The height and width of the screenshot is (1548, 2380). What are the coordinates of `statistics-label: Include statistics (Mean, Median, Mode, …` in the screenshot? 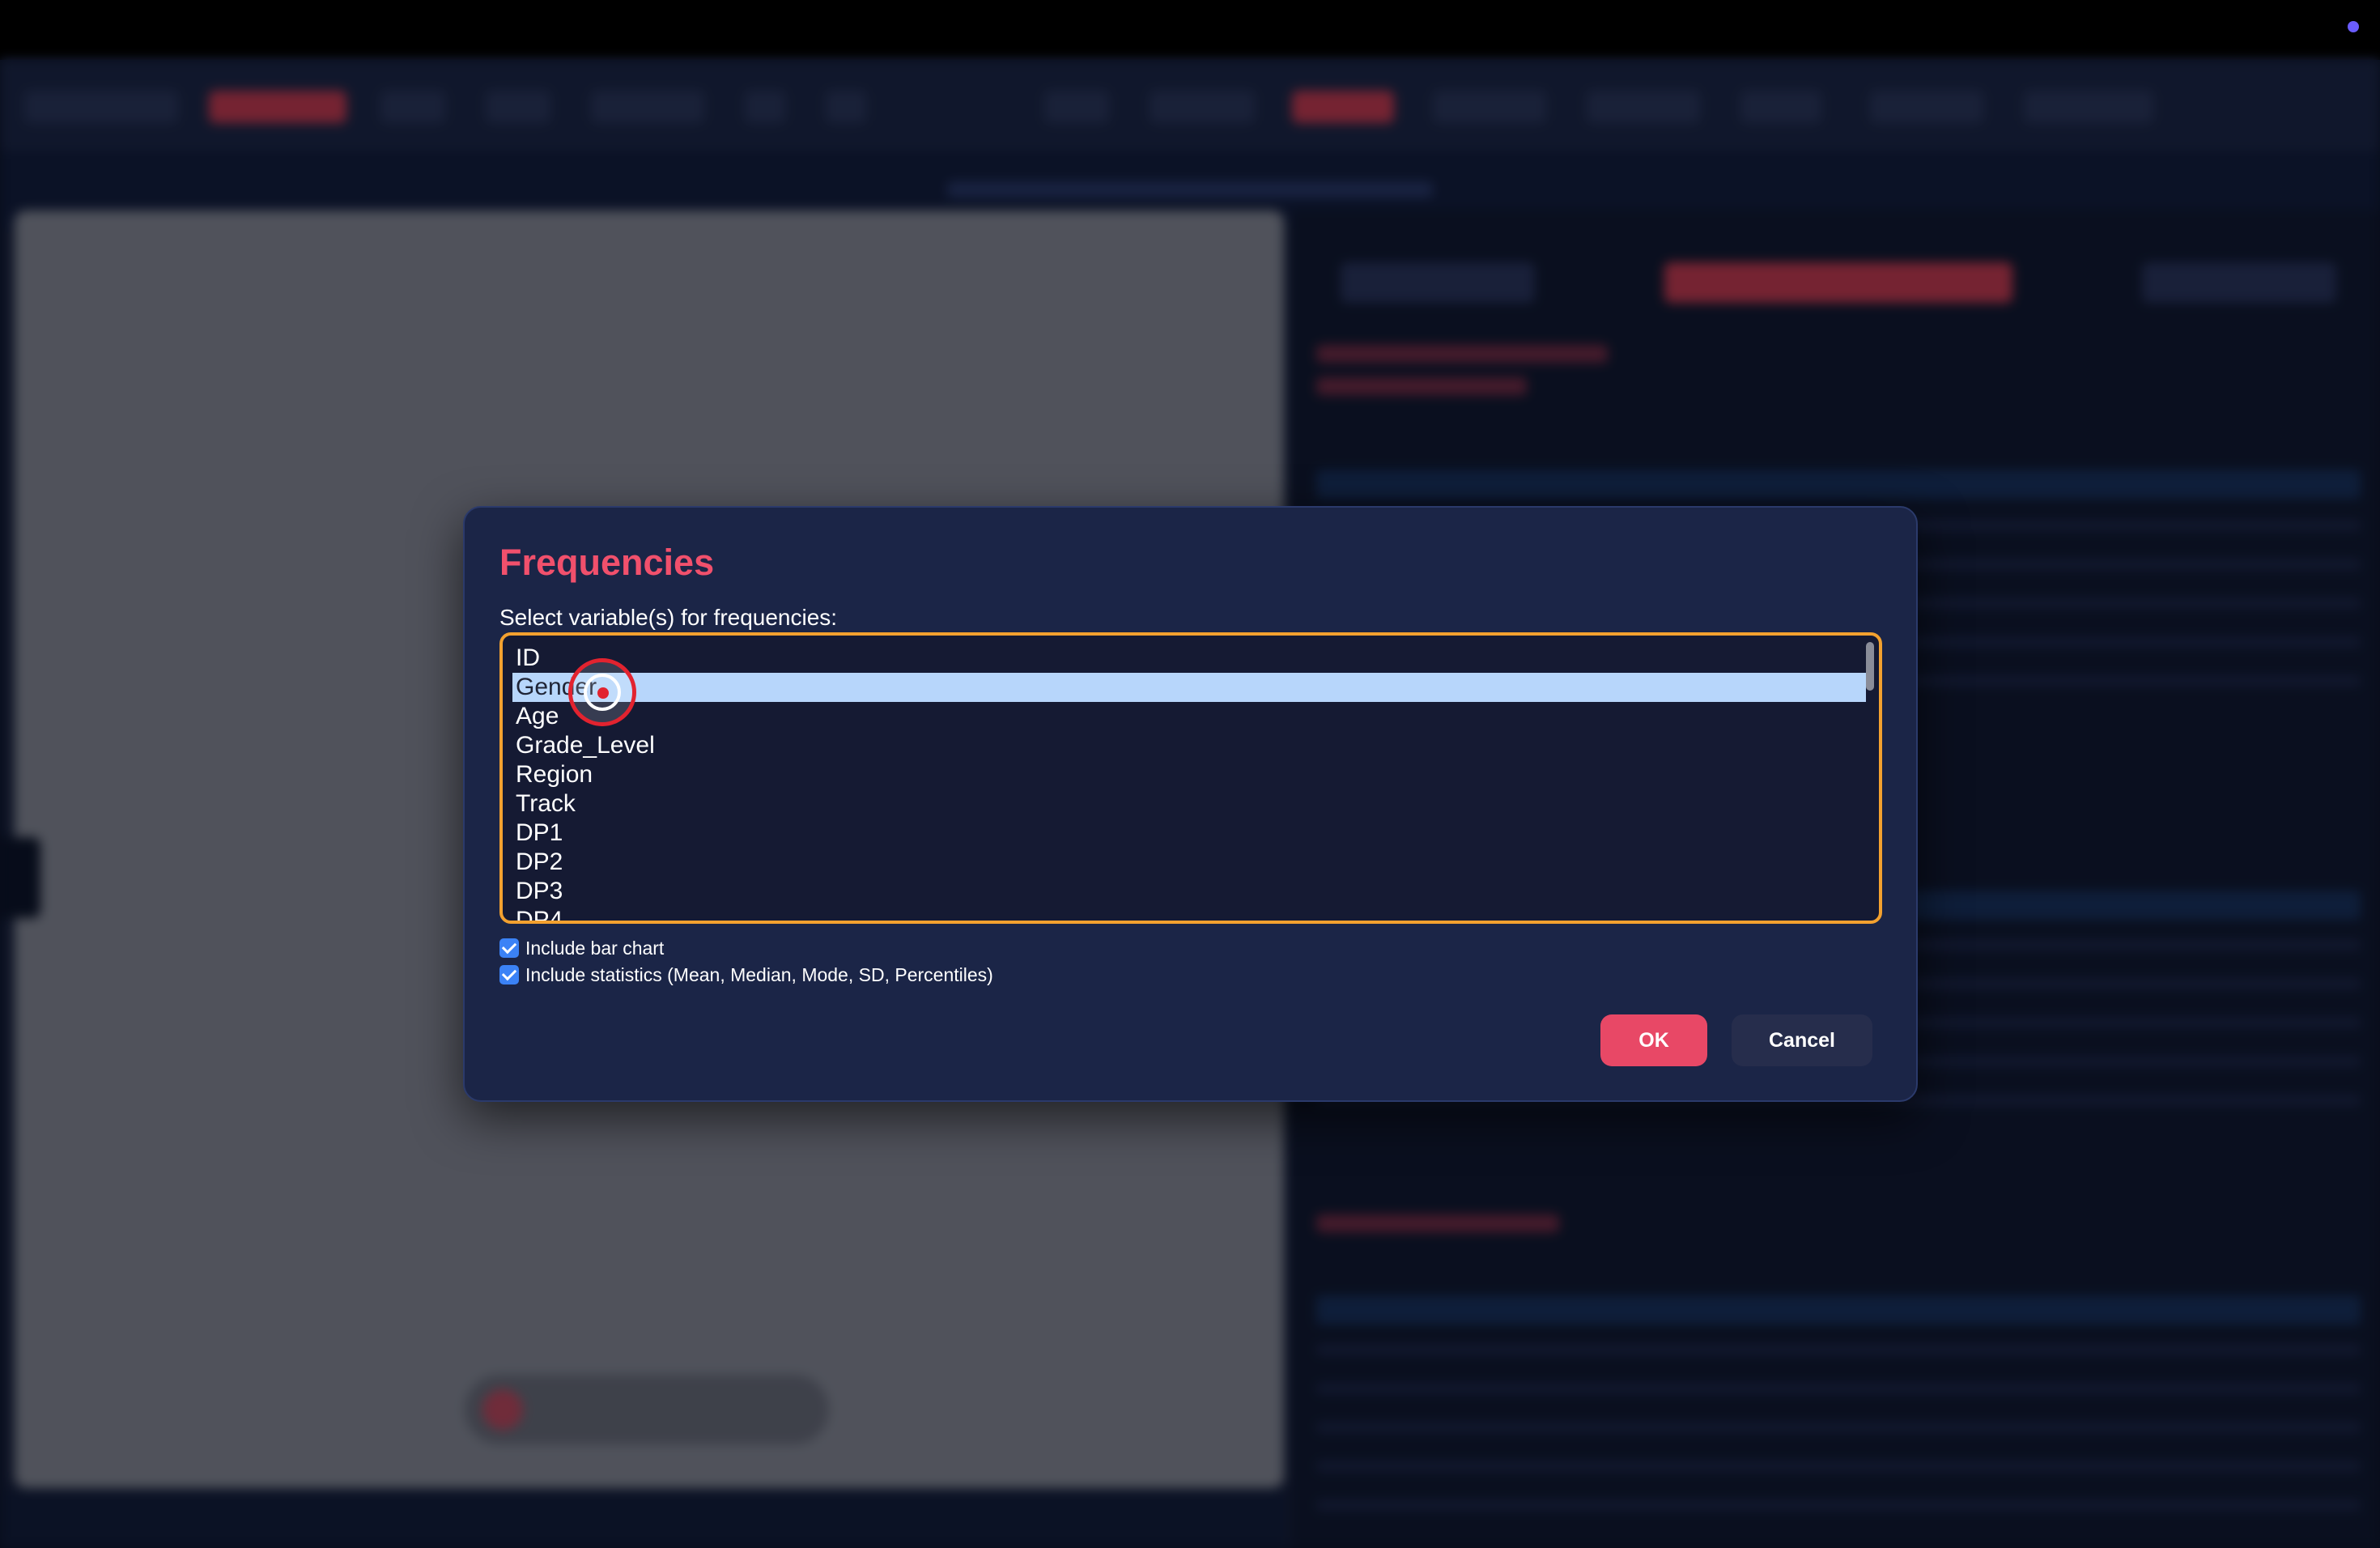 It's located at (759, 974).